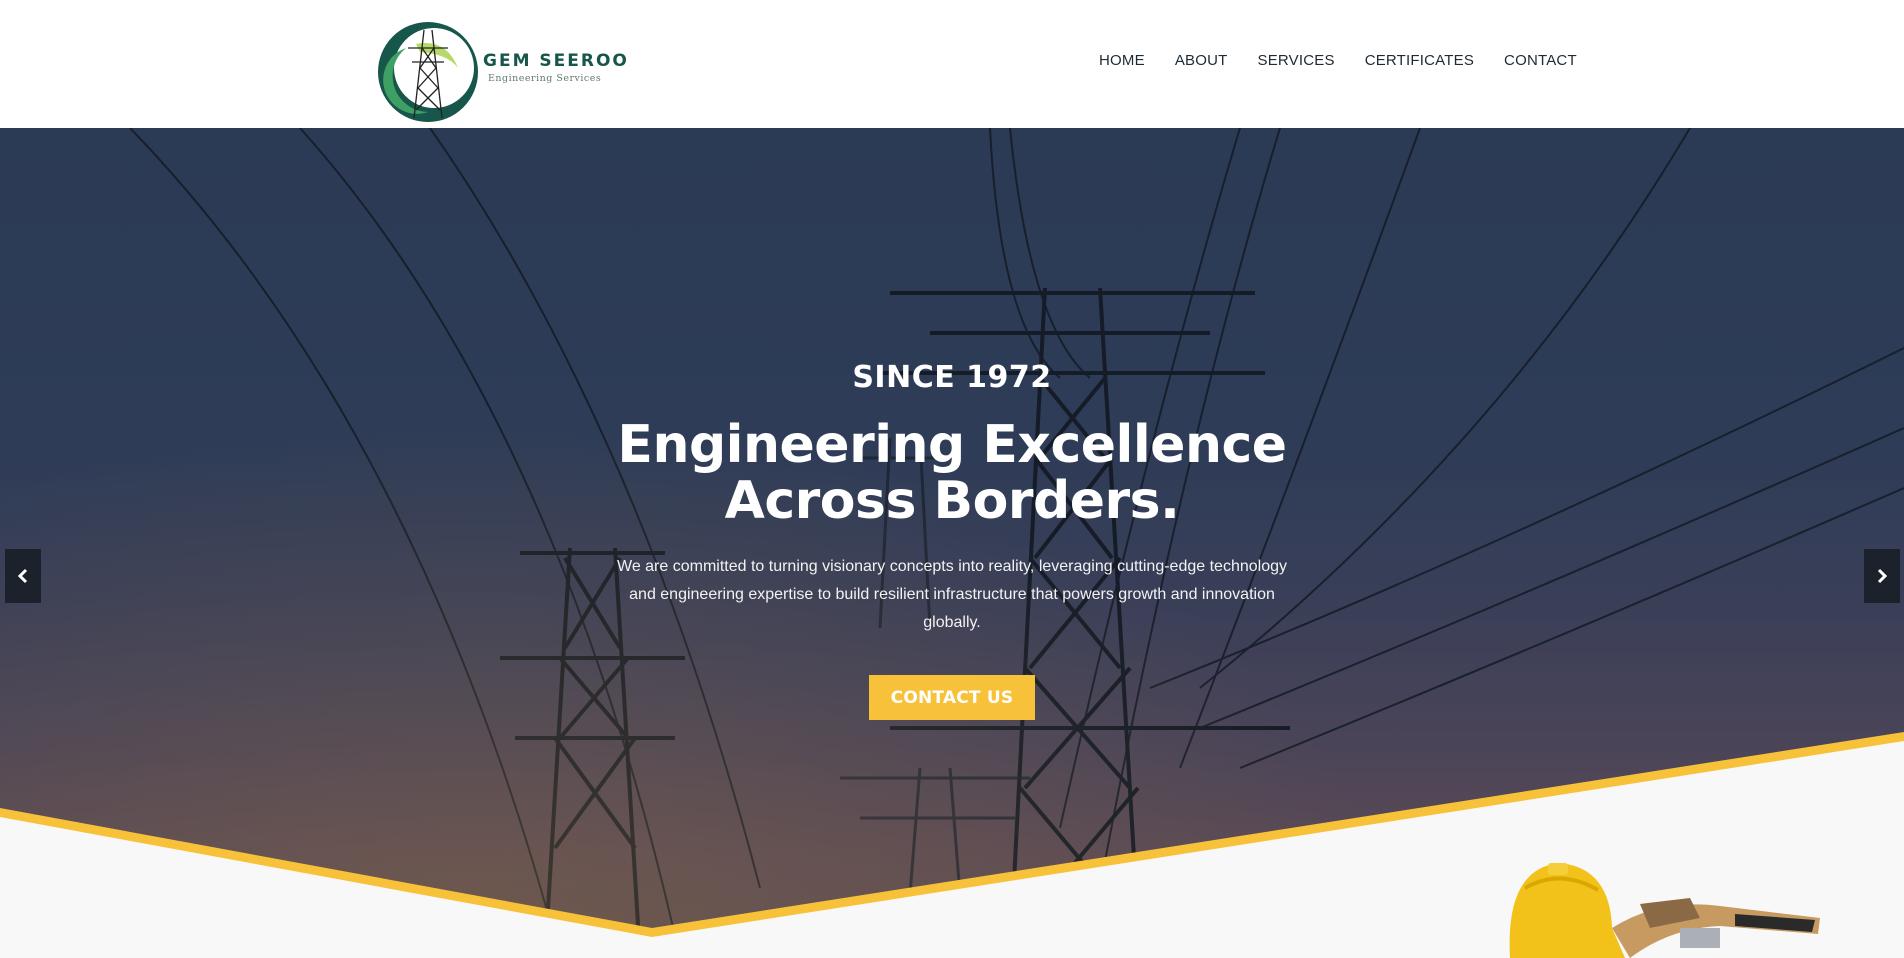 The image size is (1904, 958). What do you see at coordinates (1419, 60) in the screenshot?
I see `nav-certificates: CERTIFICATES` at bounding box center [1419, 60].